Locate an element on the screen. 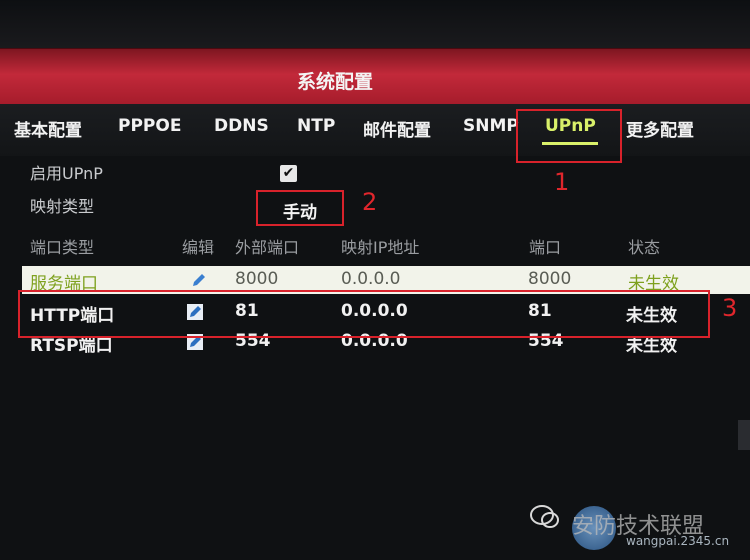 The width and height of the screenshot is (750, 560). enable-upnp-label: 启用UPnP is located at coordinates (66, 173).